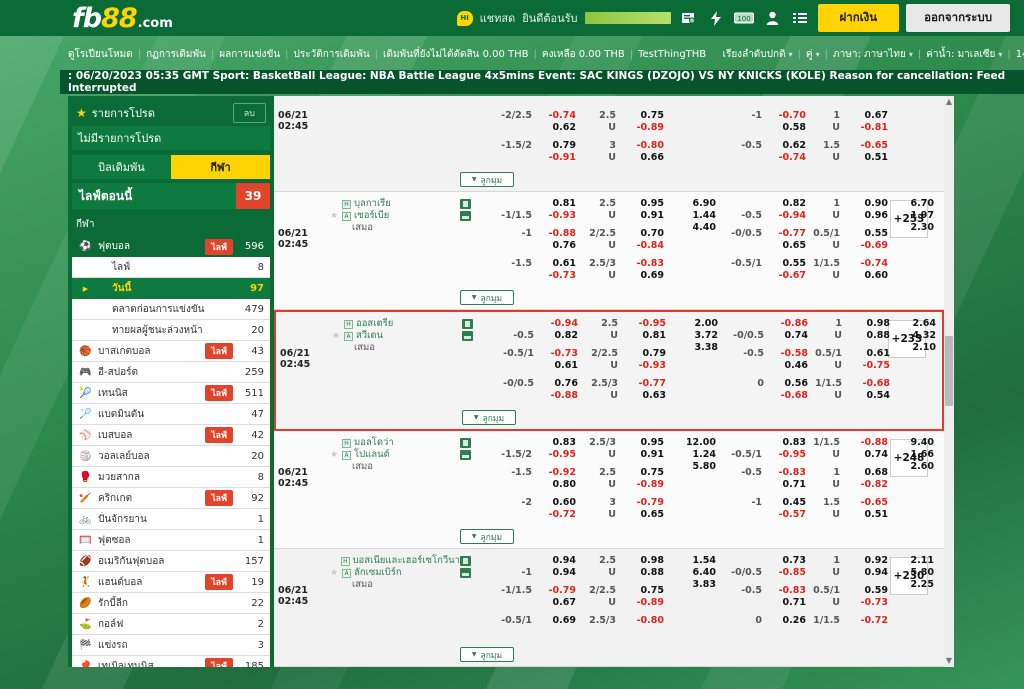 The image size is (1024, 689). What do you see at coordinates (786, 360) in the screenshot?
I see `odds-cell: -0.58 0.46` at bounding box center [786, 360].